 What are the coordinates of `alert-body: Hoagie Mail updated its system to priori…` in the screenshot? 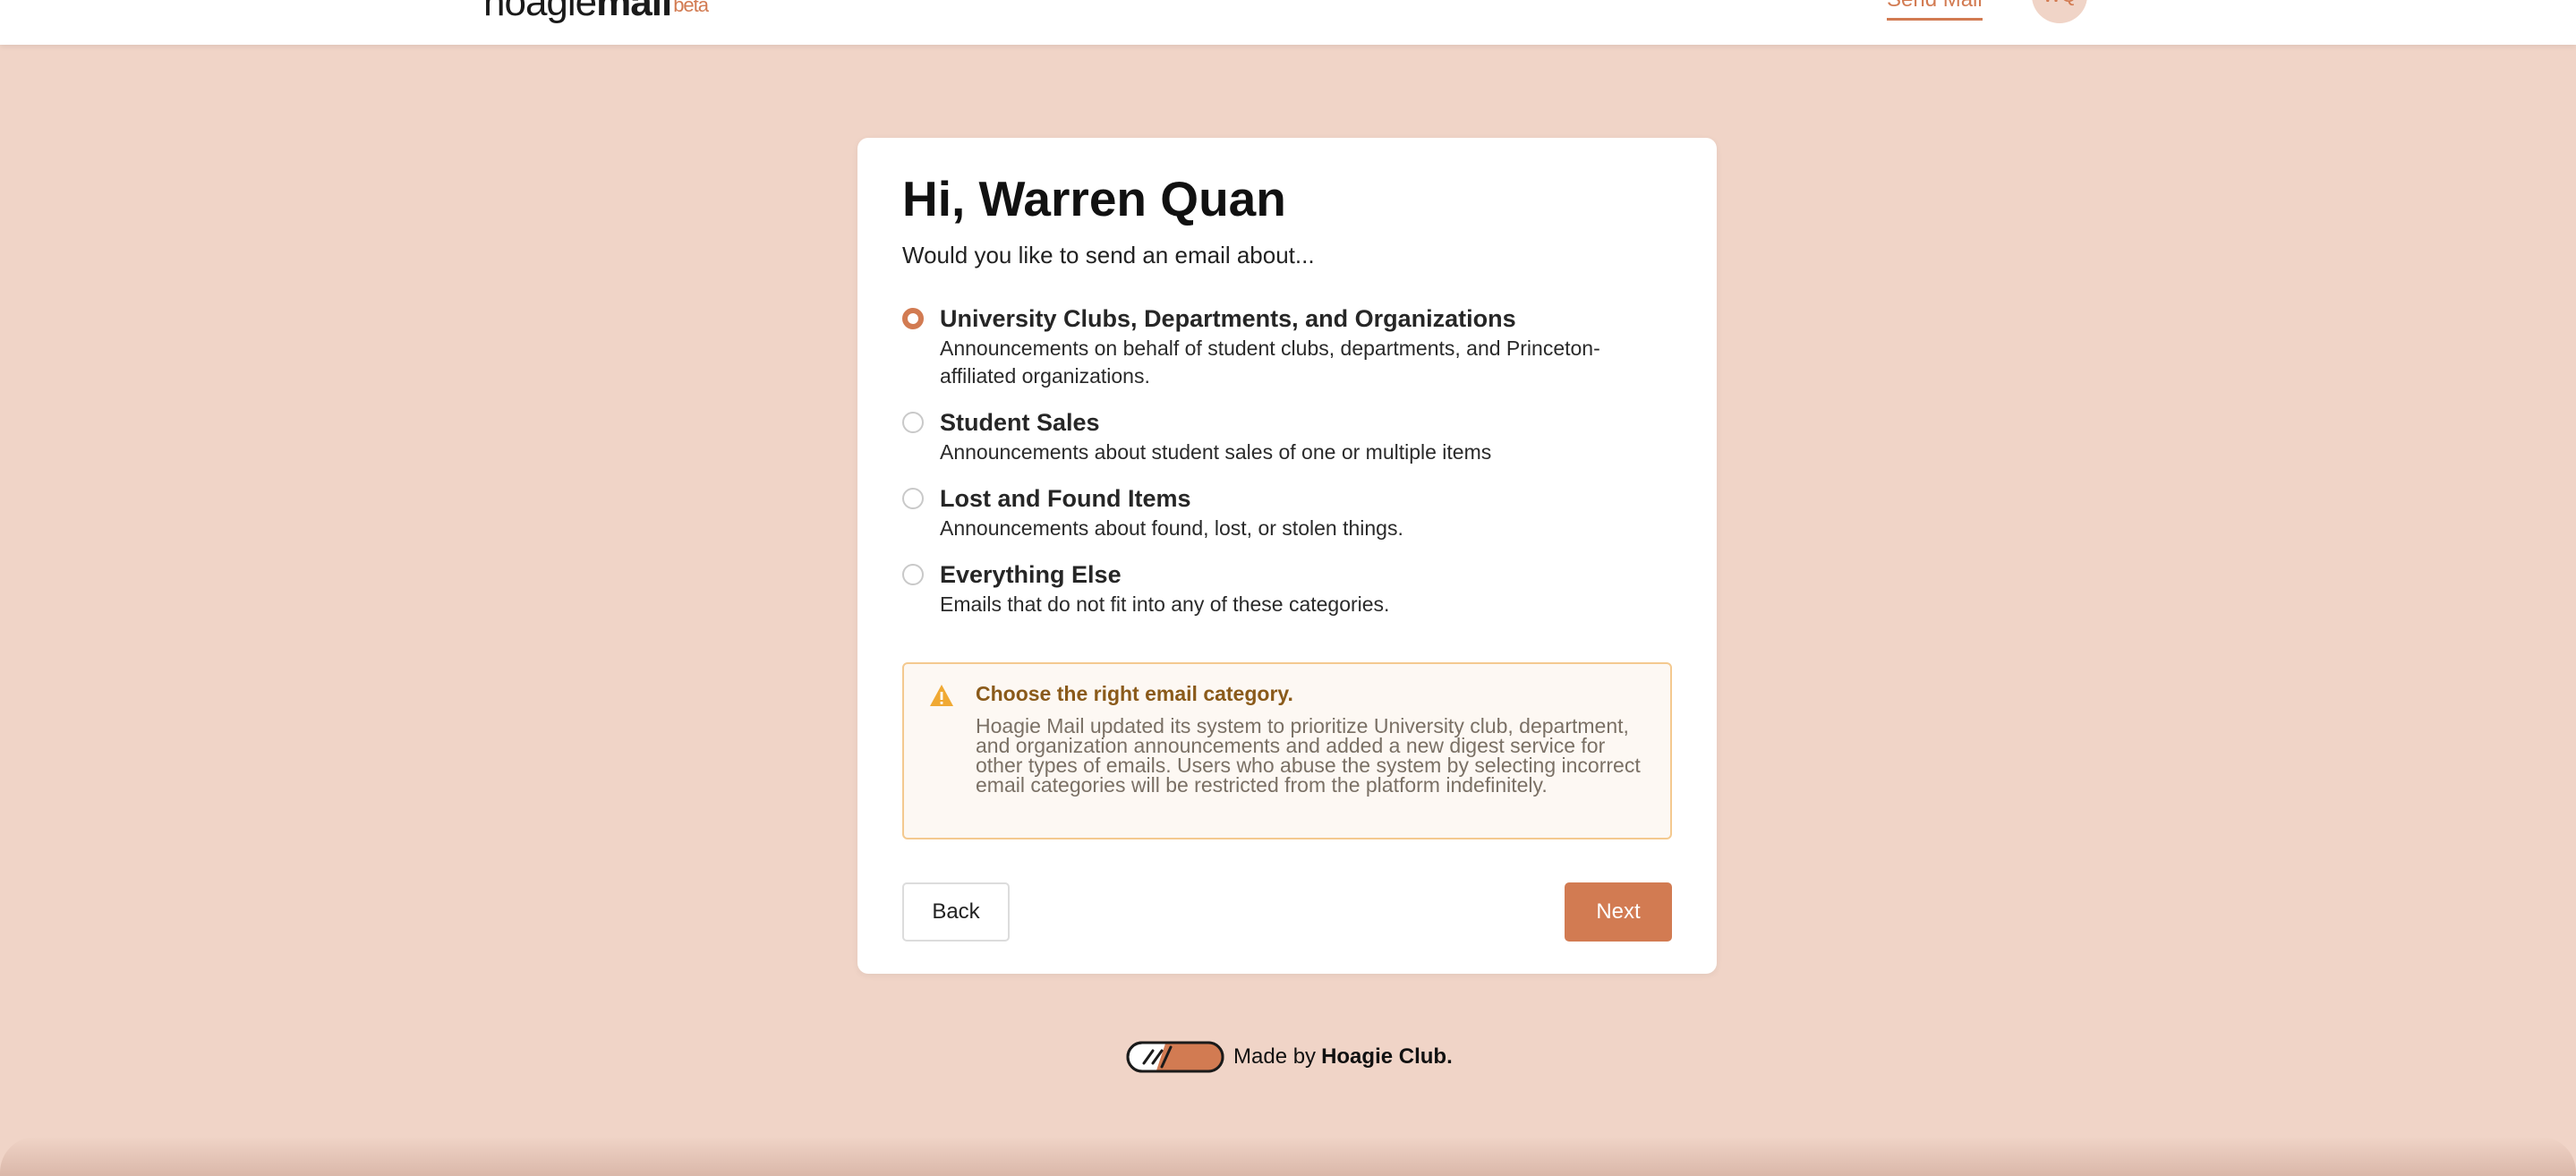 It's located at (1308, 755).